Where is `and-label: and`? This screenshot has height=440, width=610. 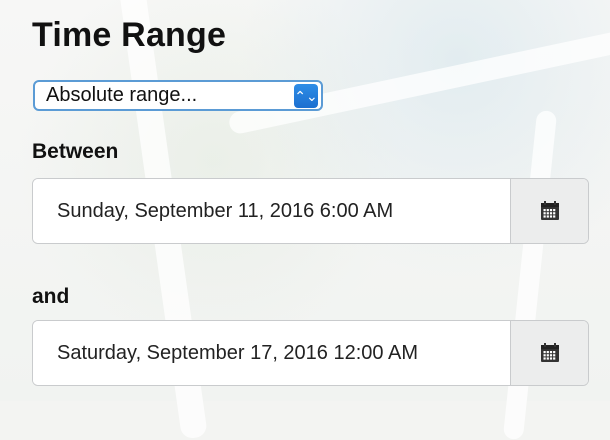
and-label: and is located at coordinates (51, 296).